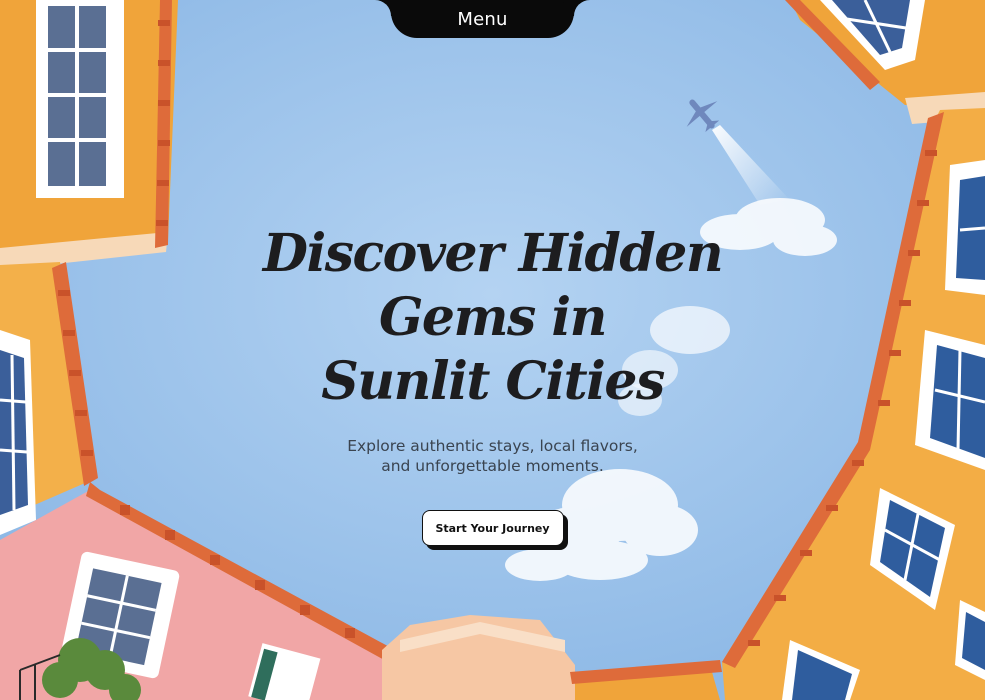 The image size is (985, 700). I want to click on menu-button: Menu, so click(482, 19).